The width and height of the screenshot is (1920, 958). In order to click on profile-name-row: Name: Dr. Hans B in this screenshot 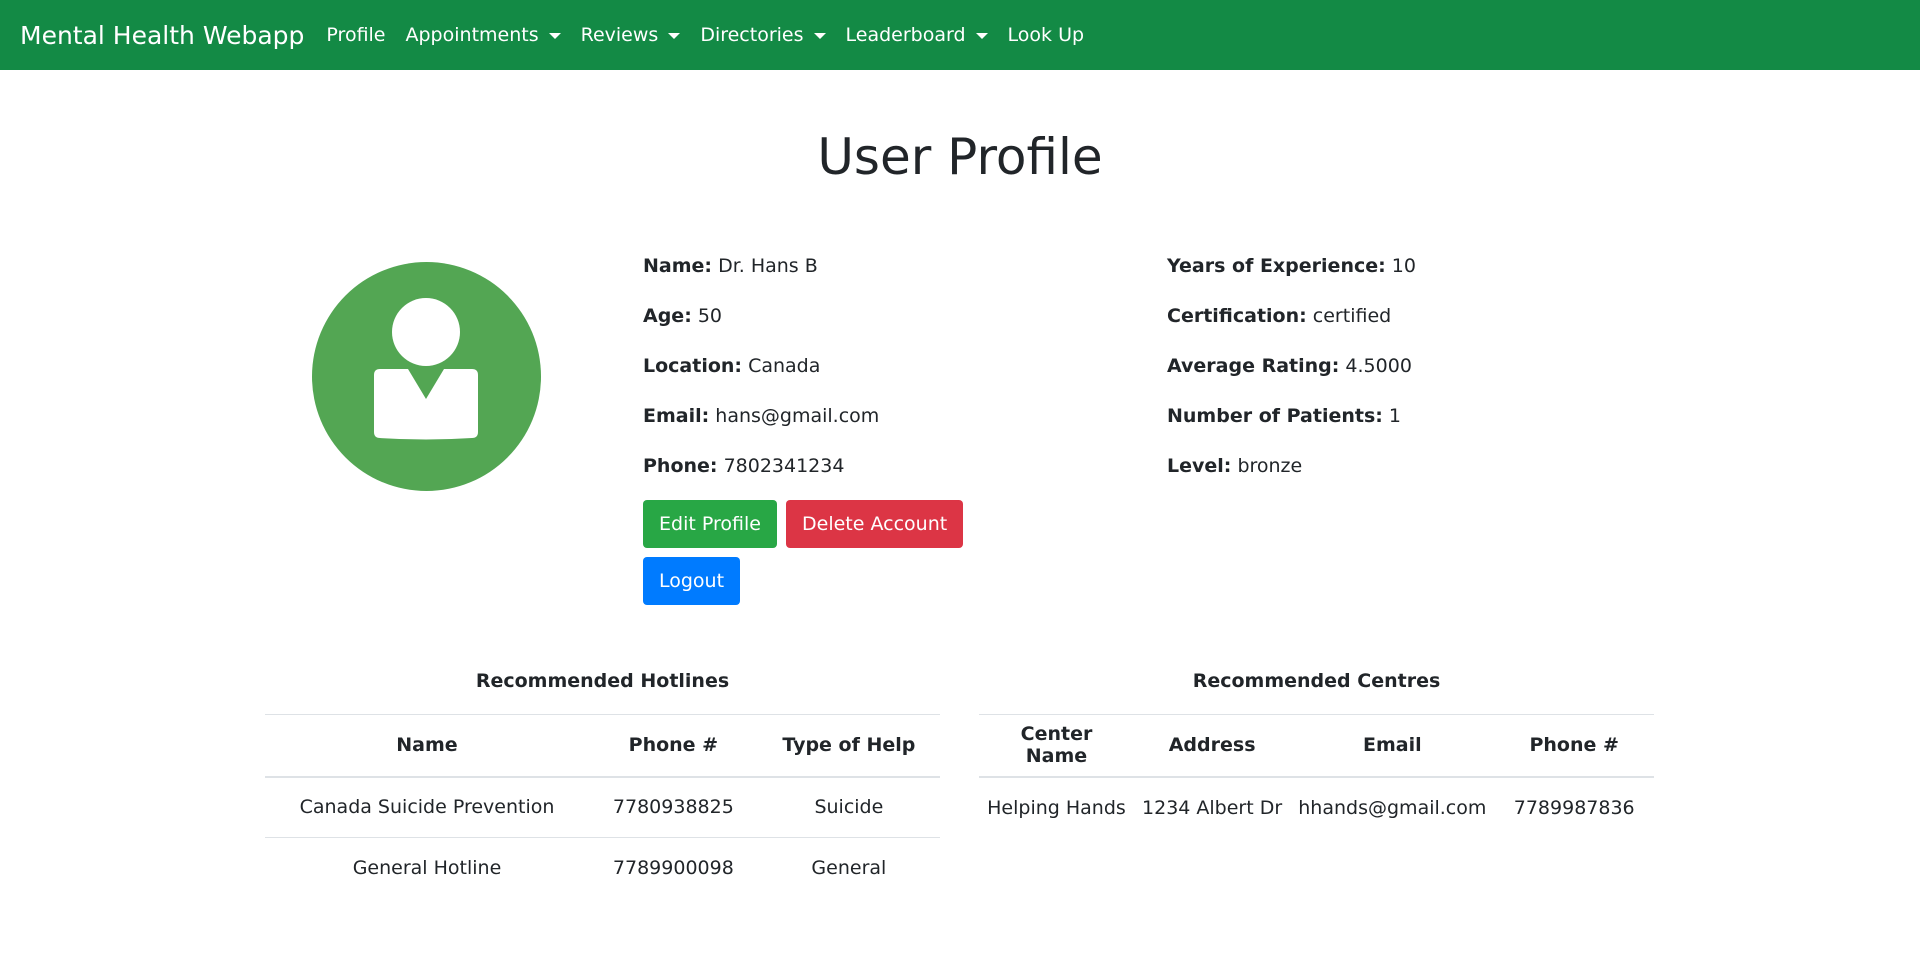, I will do `click(761, 277)`.